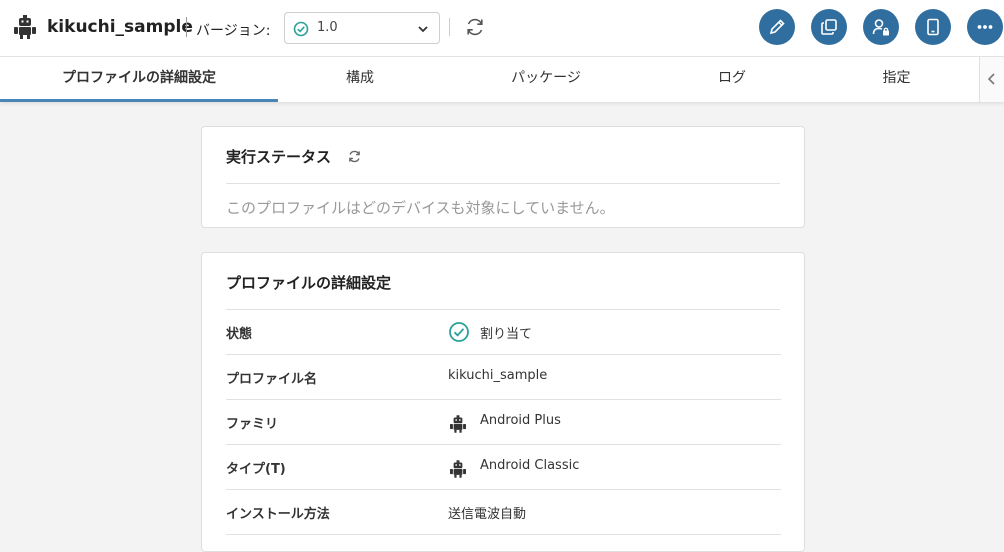 Image resolution: width=1004 pixels, height=552 pixels. Describe the element at coordinates (279, 157) in the screenshot. I see `execution-status-title: 実行ステータス` at that location.